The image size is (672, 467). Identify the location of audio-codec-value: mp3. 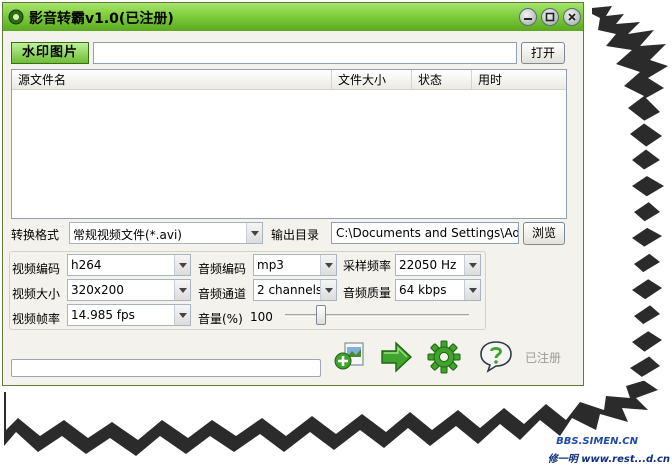
(270, 265).